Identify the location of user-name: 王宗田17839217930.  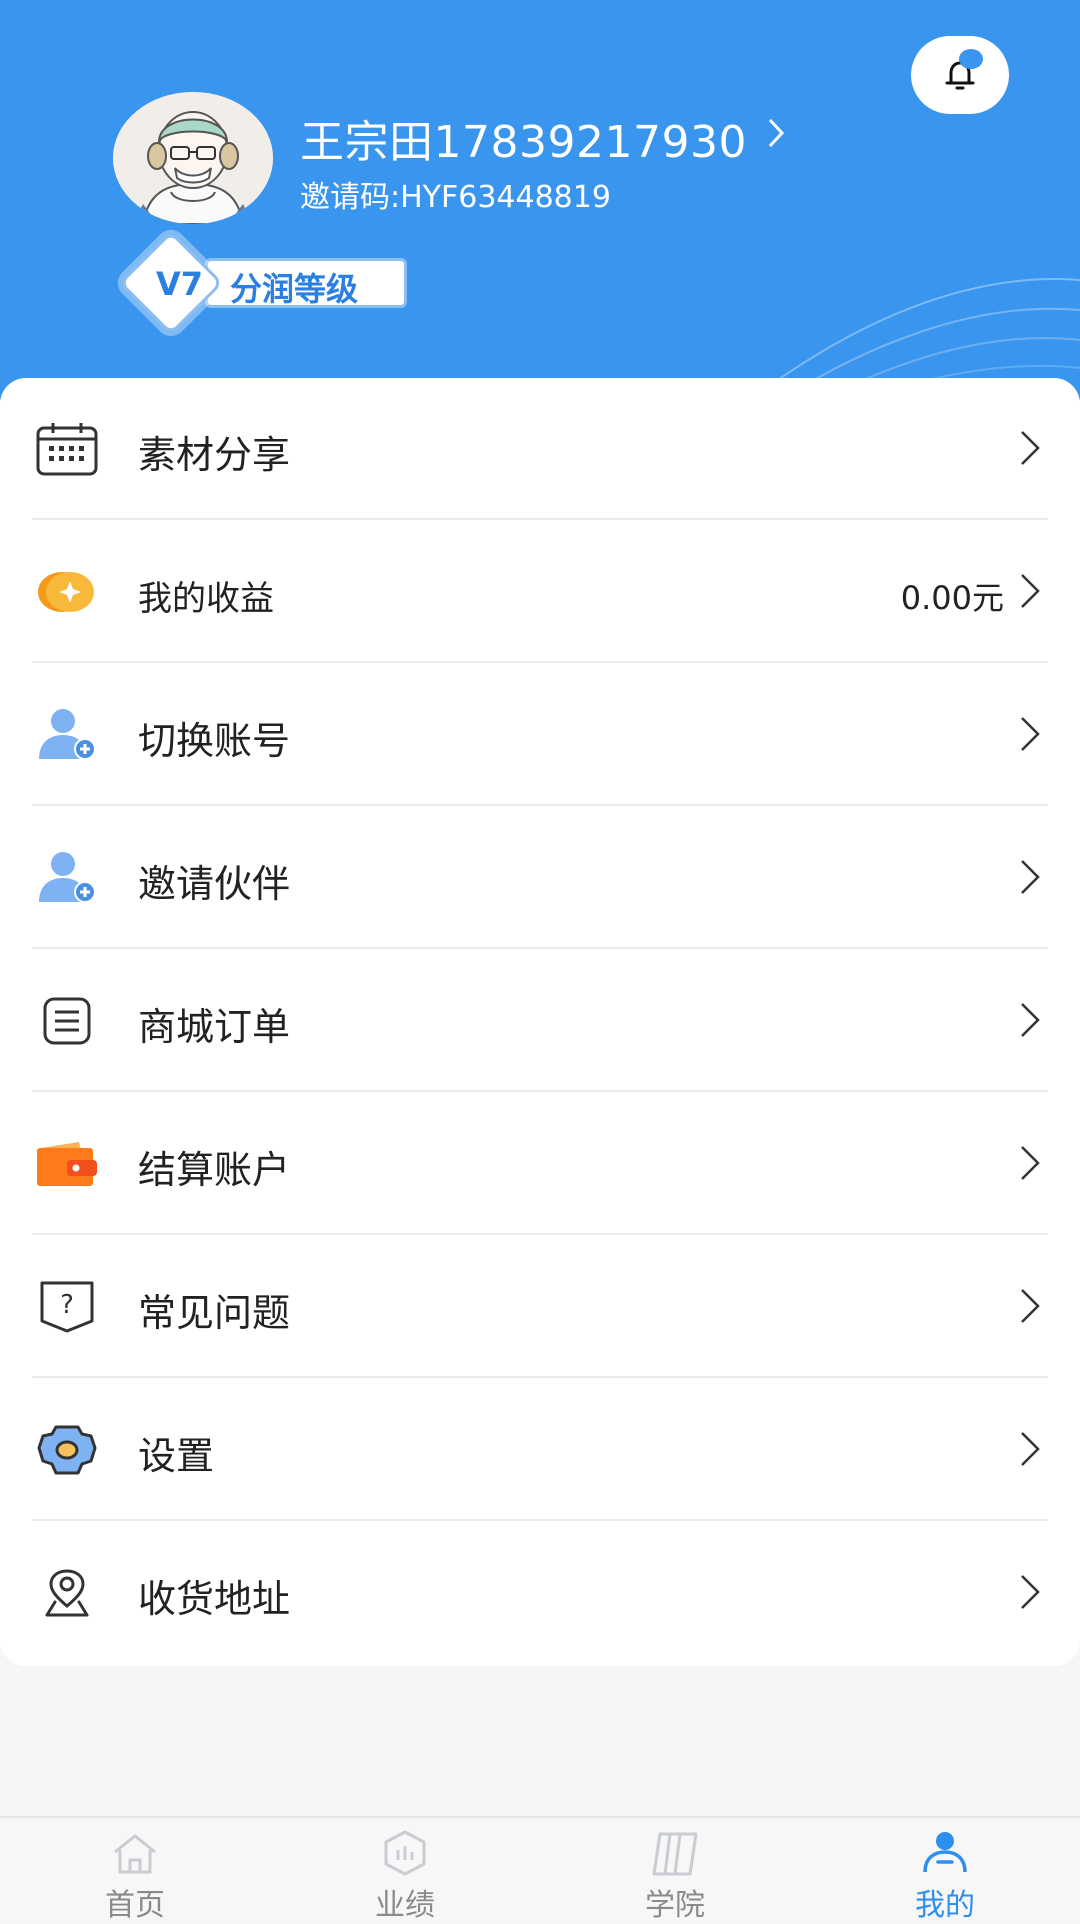
(523, 138).